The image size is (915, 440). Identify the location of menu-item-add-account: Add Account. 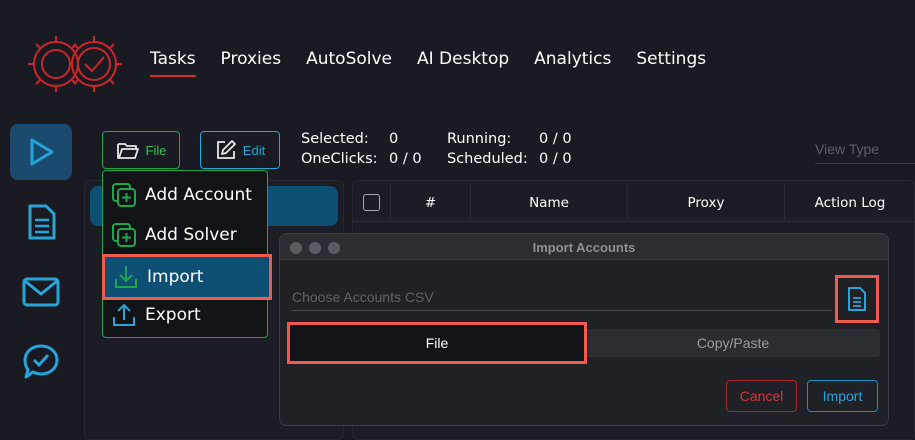
(185, 195).